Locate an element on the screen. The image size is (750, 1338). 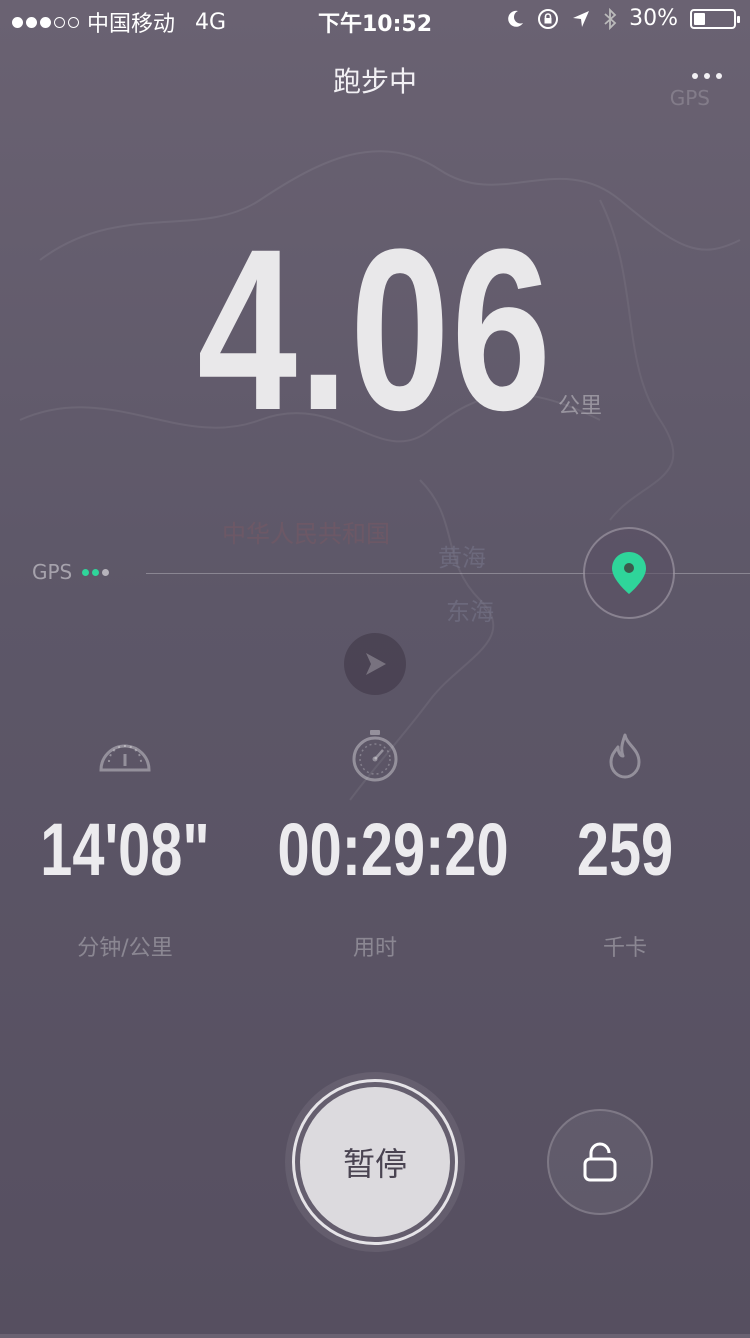
stat-duration: 00:29:20 用时 is located at coordinates (379, 844).